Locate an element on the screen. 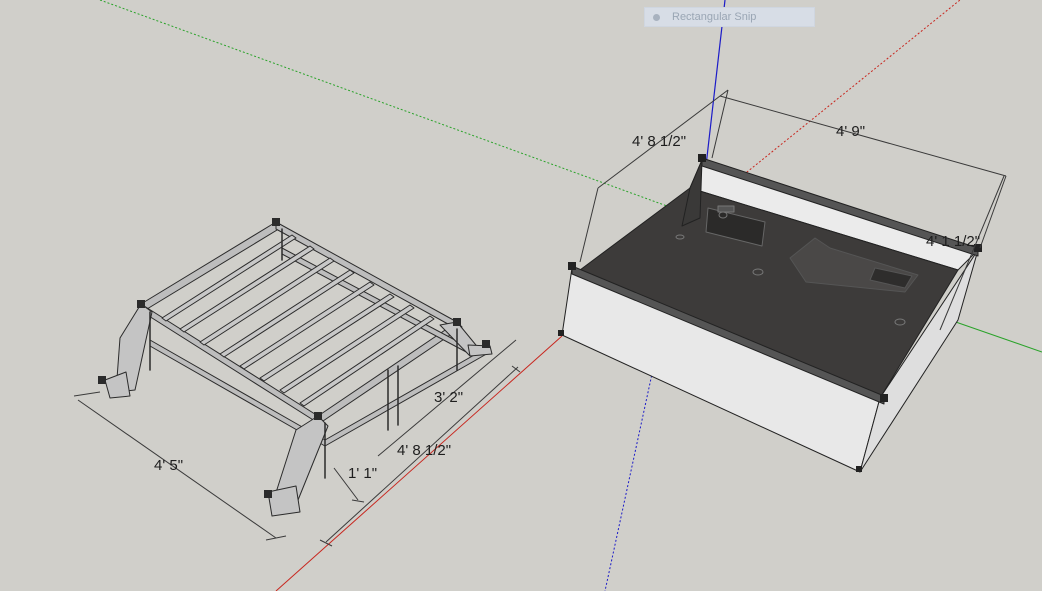 The image size is (1042, 591). dim-label-rack-width: 4' 5" is located at coordinates (168, 465).